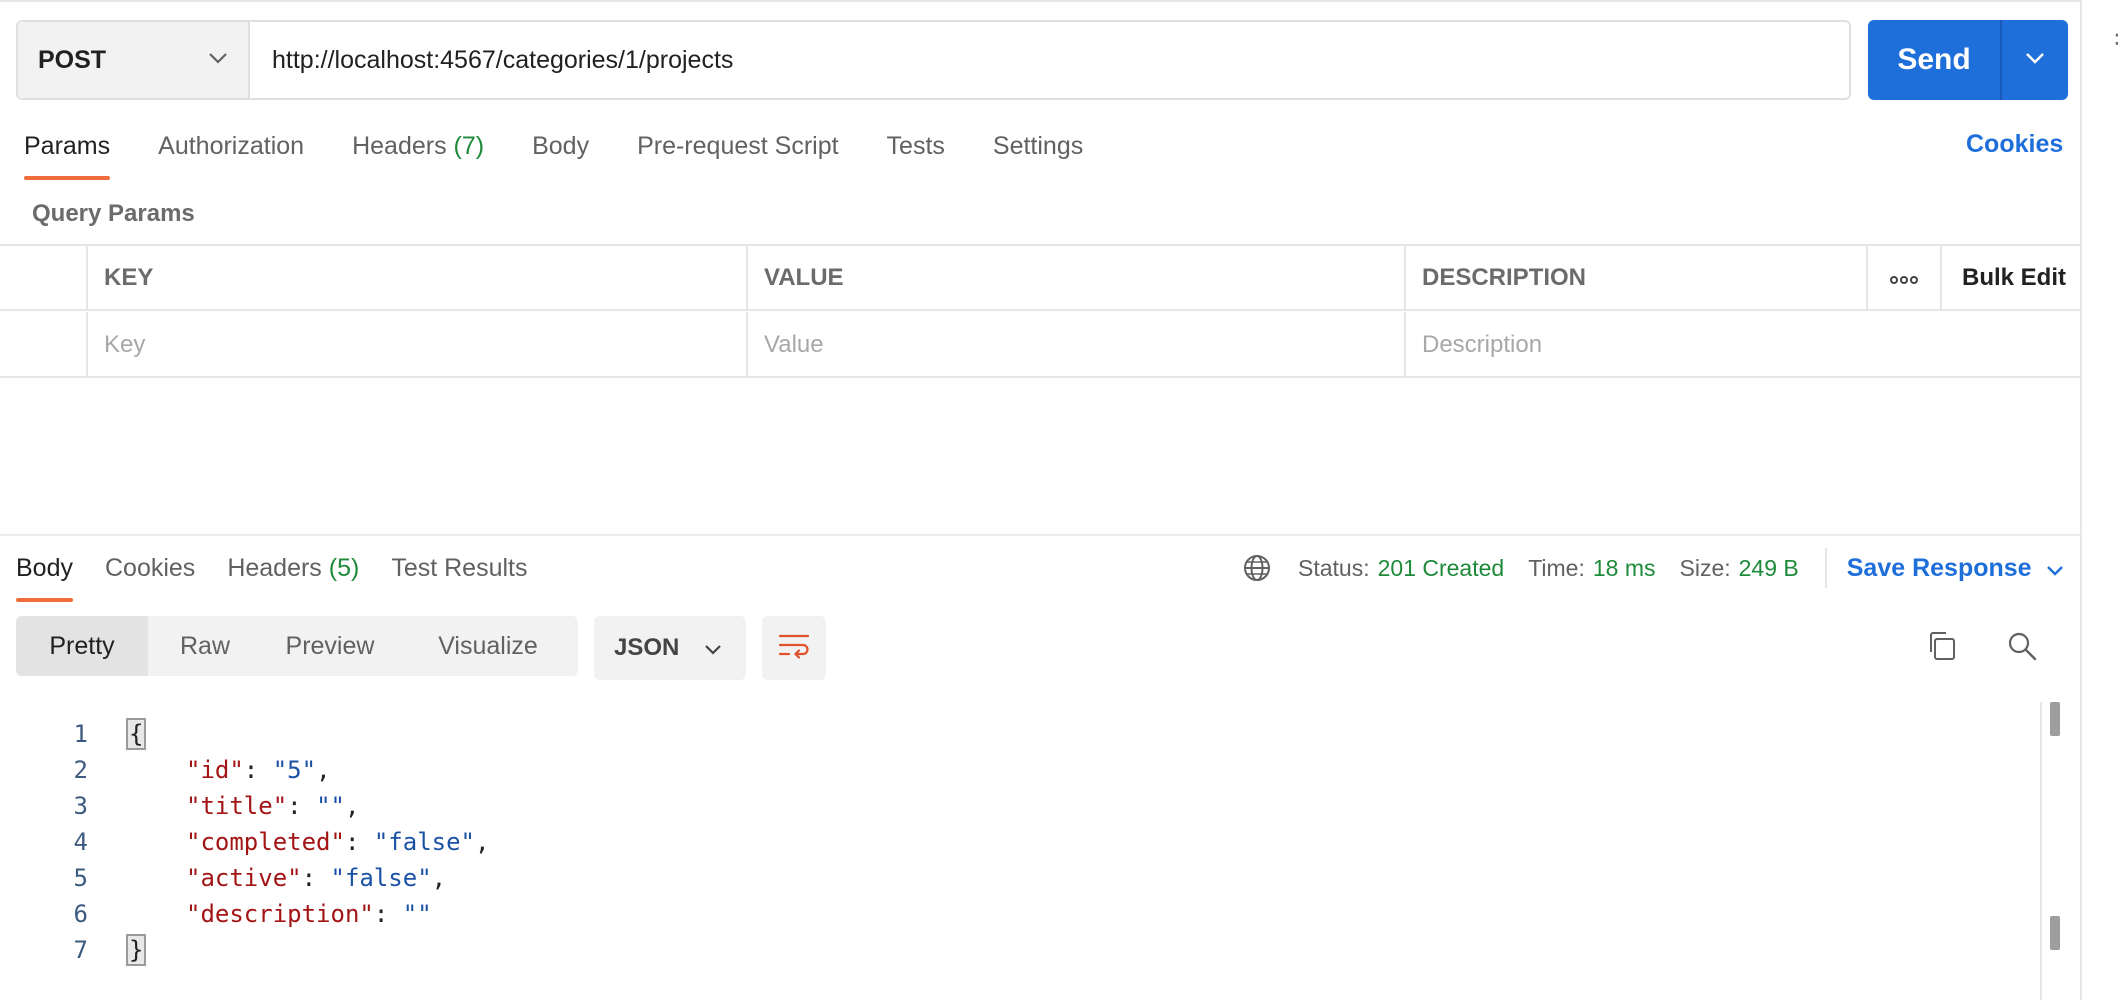  What do you see at coordinates (2012, 277) in the screenshot?
I see `bulk-edit-button: Bulk Edit` at bounding box center [2012, 277].